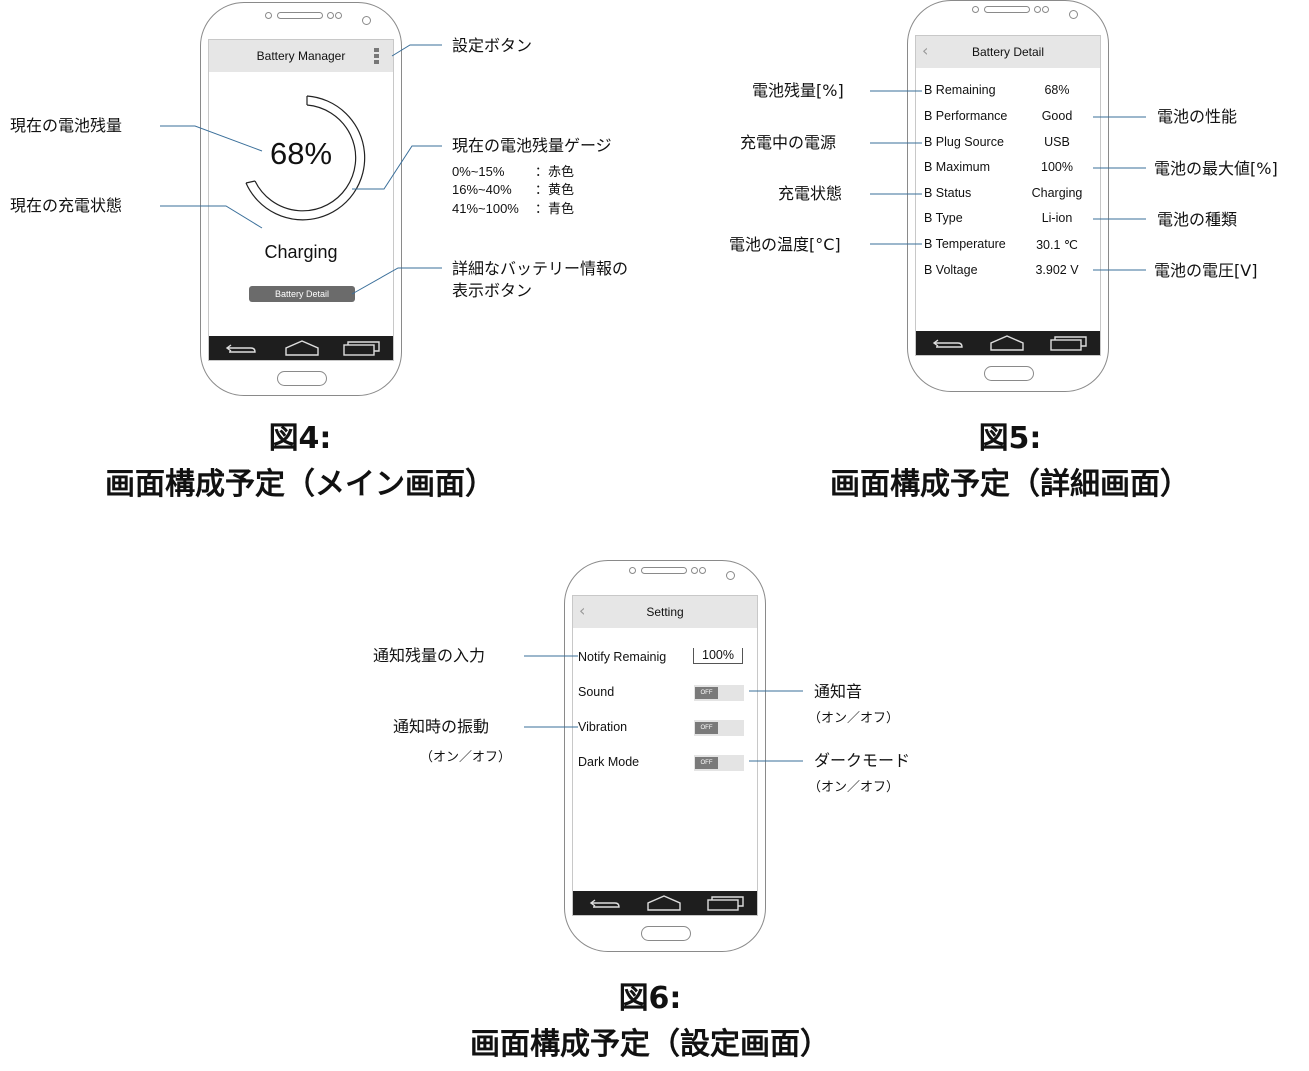 Image resolution: width=1309 pixels, height=1071 pixels. Describe the element at coordinates (396, 281) in the screenshot. I see `leader-detail-button` at that location.